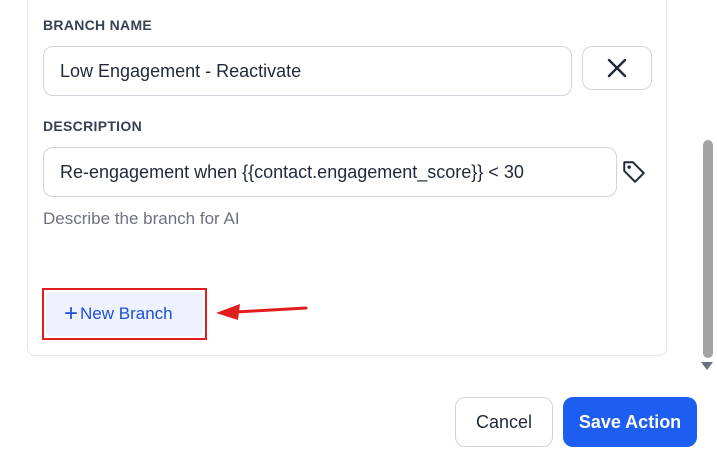 The height and width of the screenshot is (460, 717). I want to click on branch-name-label: BRANCH NAME, so click(98, 25).